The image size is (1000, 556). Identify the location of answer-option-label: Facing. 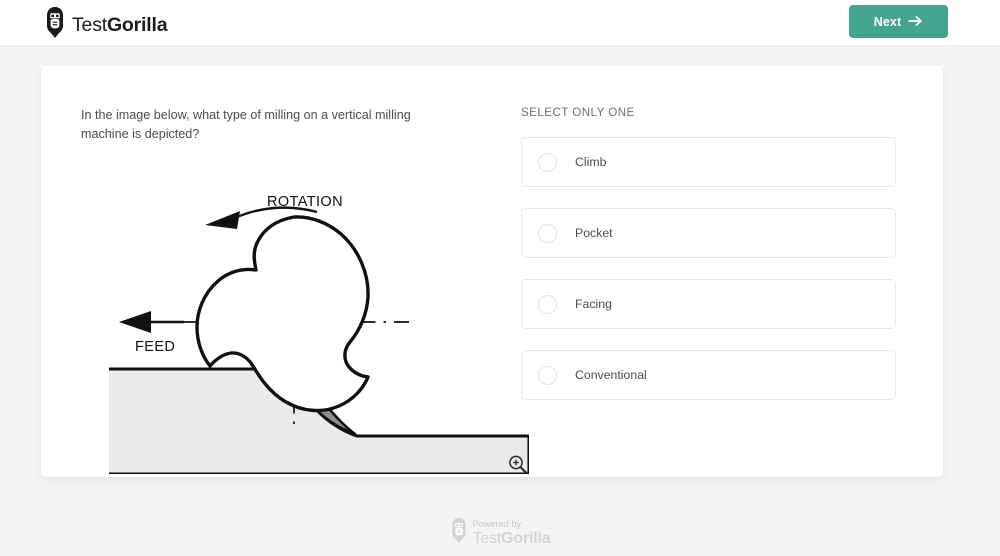
(593, 304).